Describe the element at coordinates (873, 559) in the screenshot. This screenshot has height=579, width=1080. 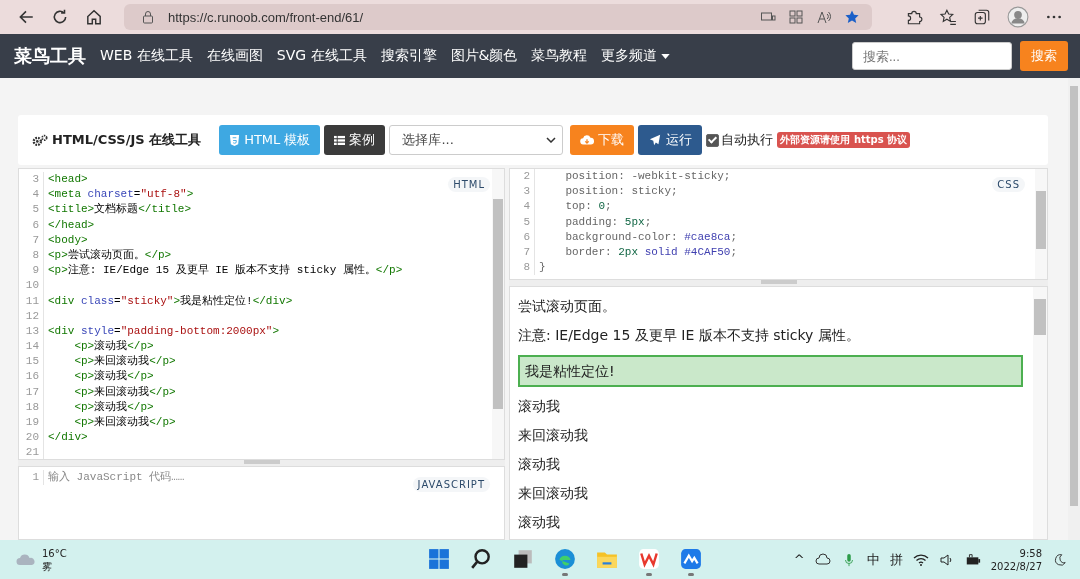
I see `ime-mode: 中` at that location.